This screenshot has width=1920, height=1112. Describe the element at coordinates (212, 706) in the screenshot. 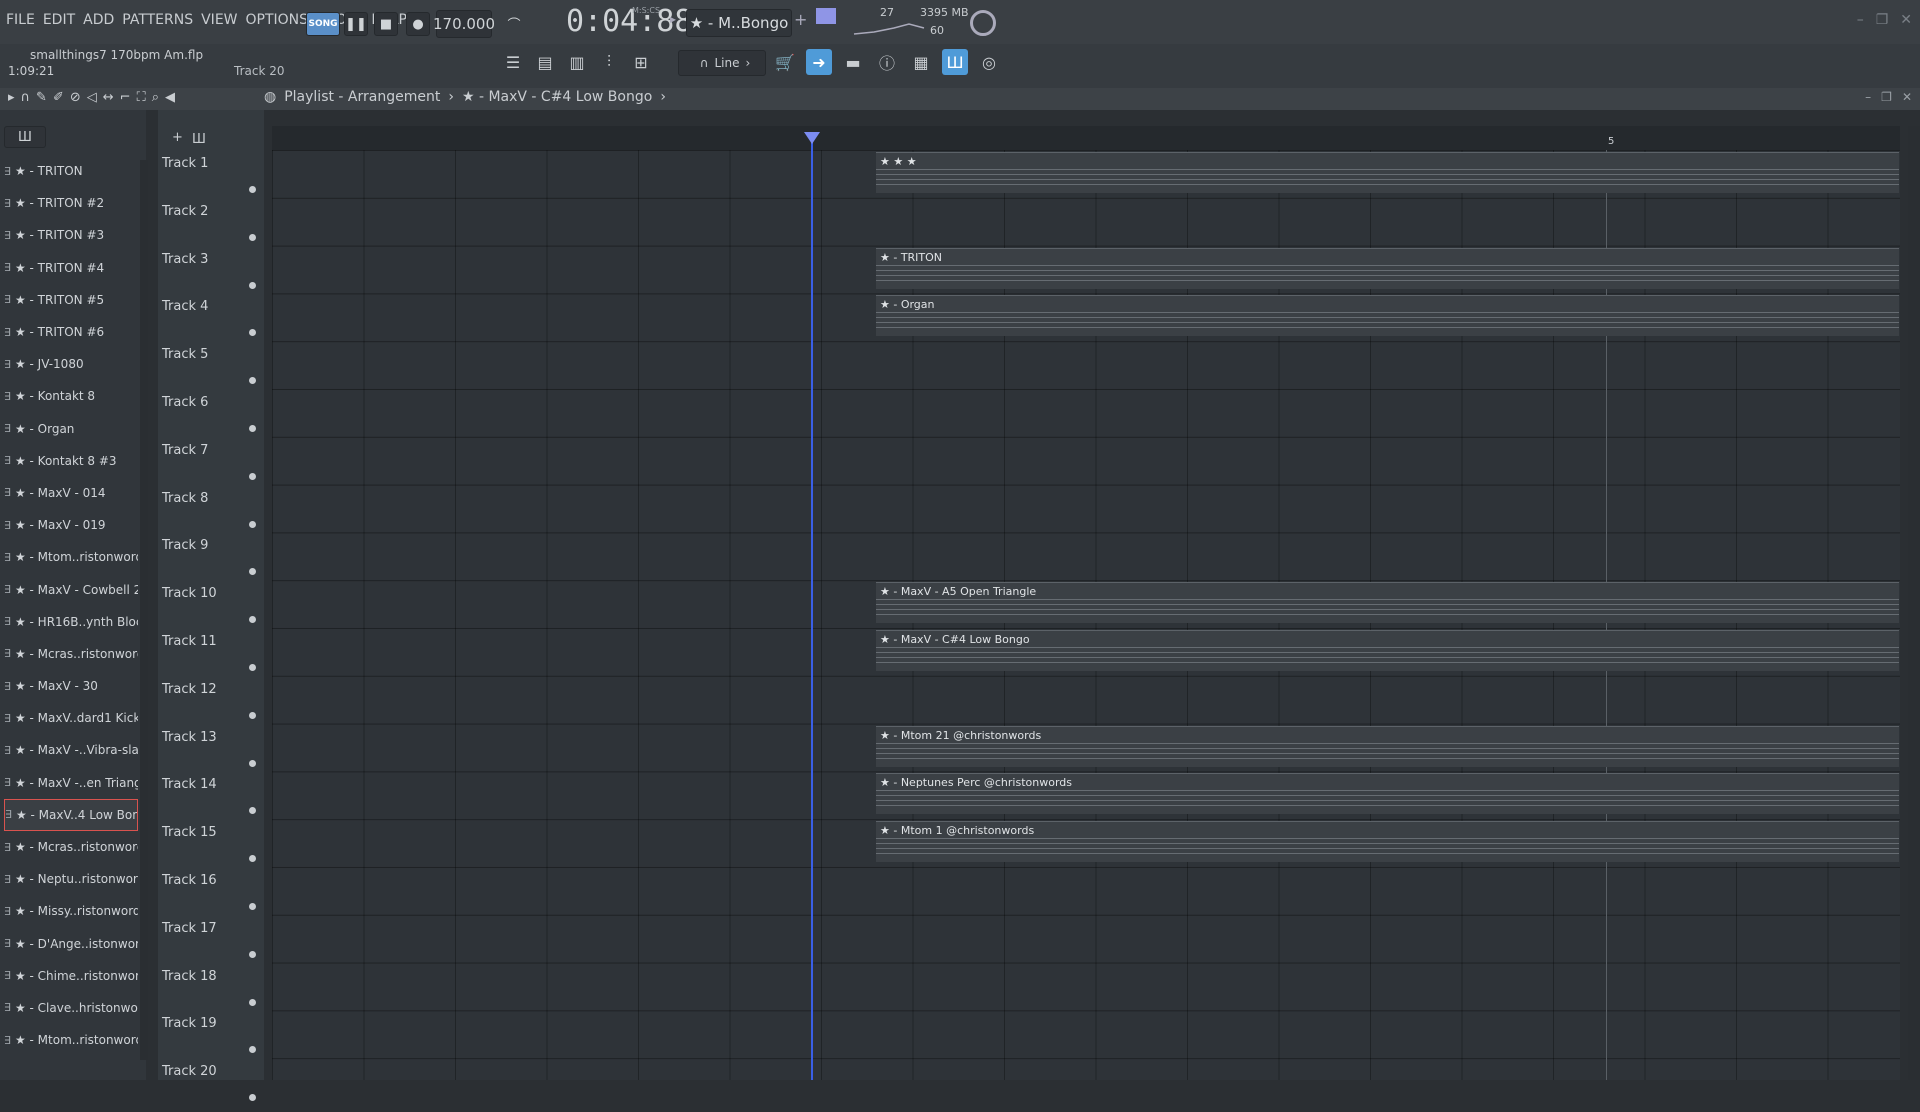

I see `track-header: Track 12` at that location.